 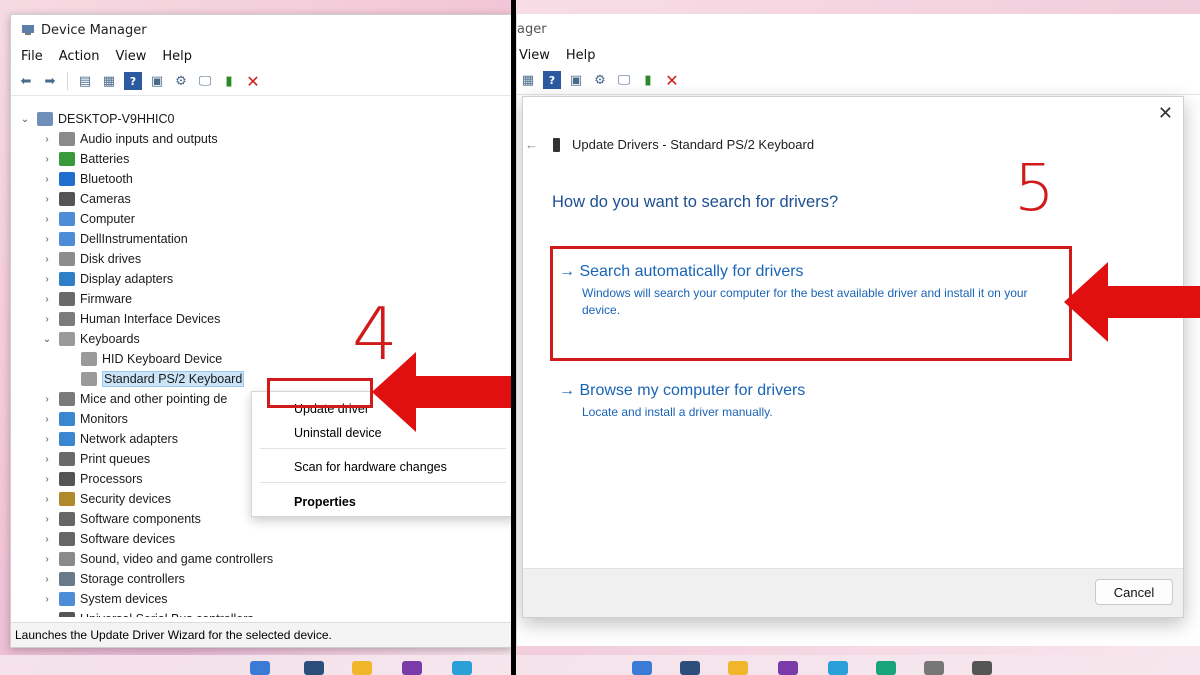 What do you see at coordinates (151, 359) in the screenshot?
I see `tree-child-item: HID Keyboard Device` at bounding box center [151, 359].